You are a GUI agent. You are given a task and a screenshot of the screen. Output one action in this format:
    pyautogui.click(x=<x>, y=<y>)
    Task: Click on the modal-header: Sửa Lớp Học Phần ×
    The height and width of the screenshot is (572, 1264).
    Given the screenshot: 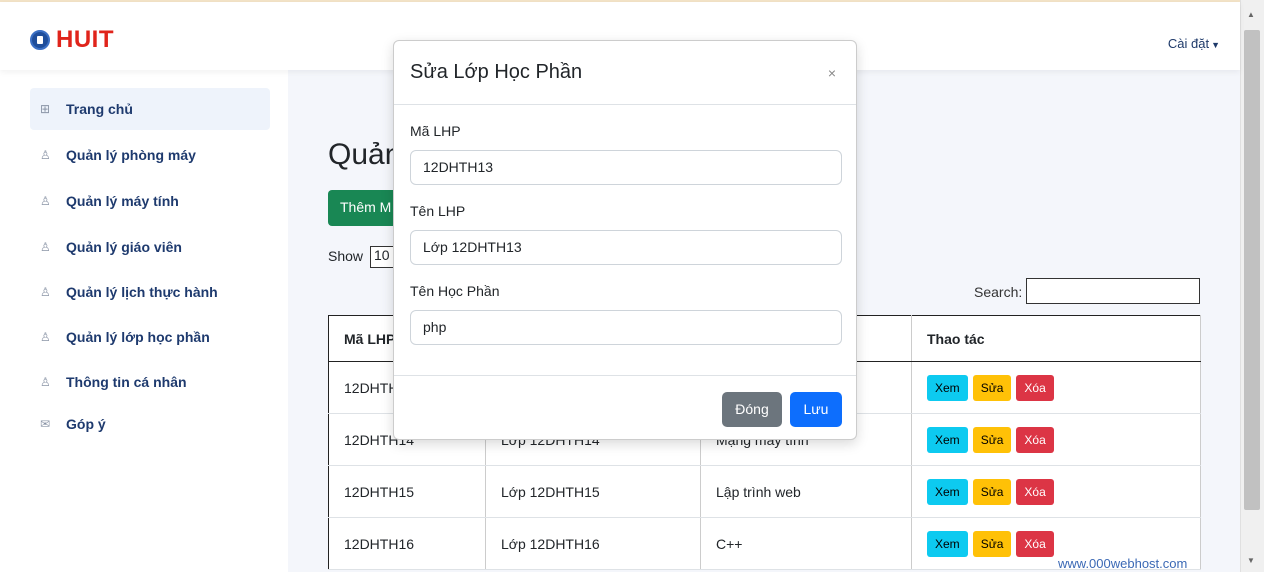 What is the action you would take?
    pyautogui.click(x=625, y=73)
    